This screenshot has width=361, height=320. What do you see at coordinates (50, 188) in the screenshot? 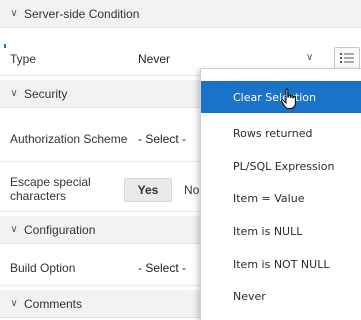
I see `escape-label: Escape special characters` at bounding box center [50, 188].